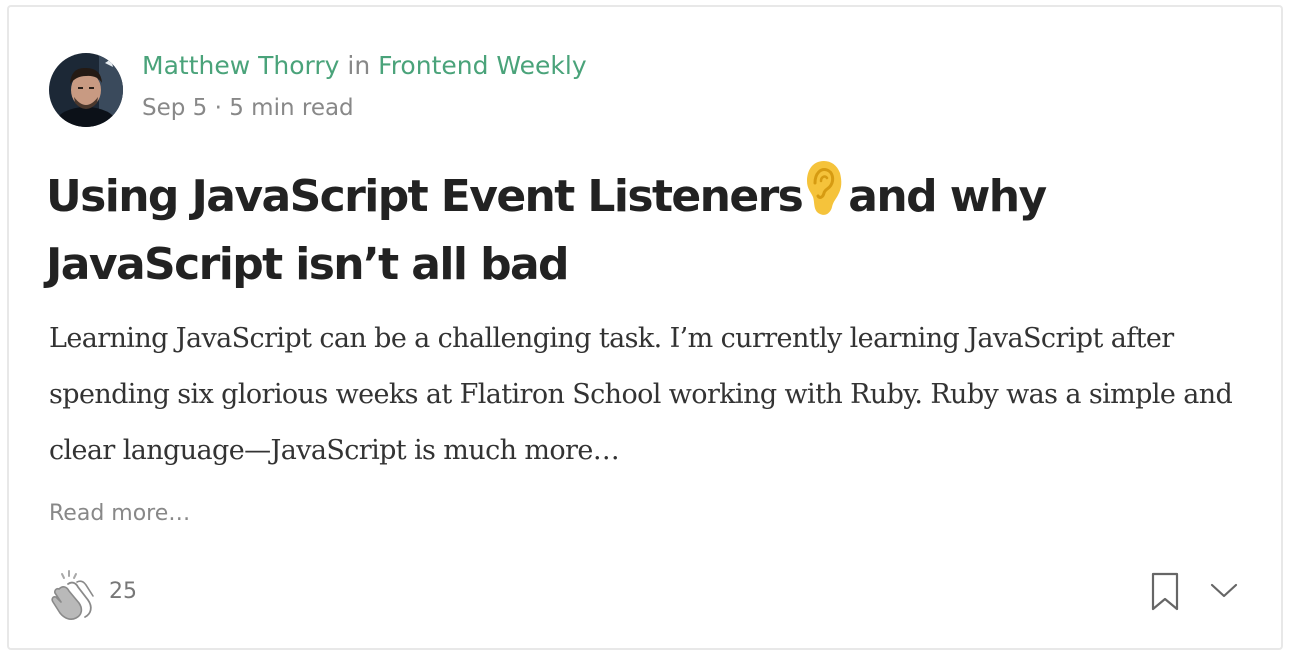  What do you see at coordinates (74, 595) in the screenshot?
I see `clap-icon` at bounding box center [74, 595].